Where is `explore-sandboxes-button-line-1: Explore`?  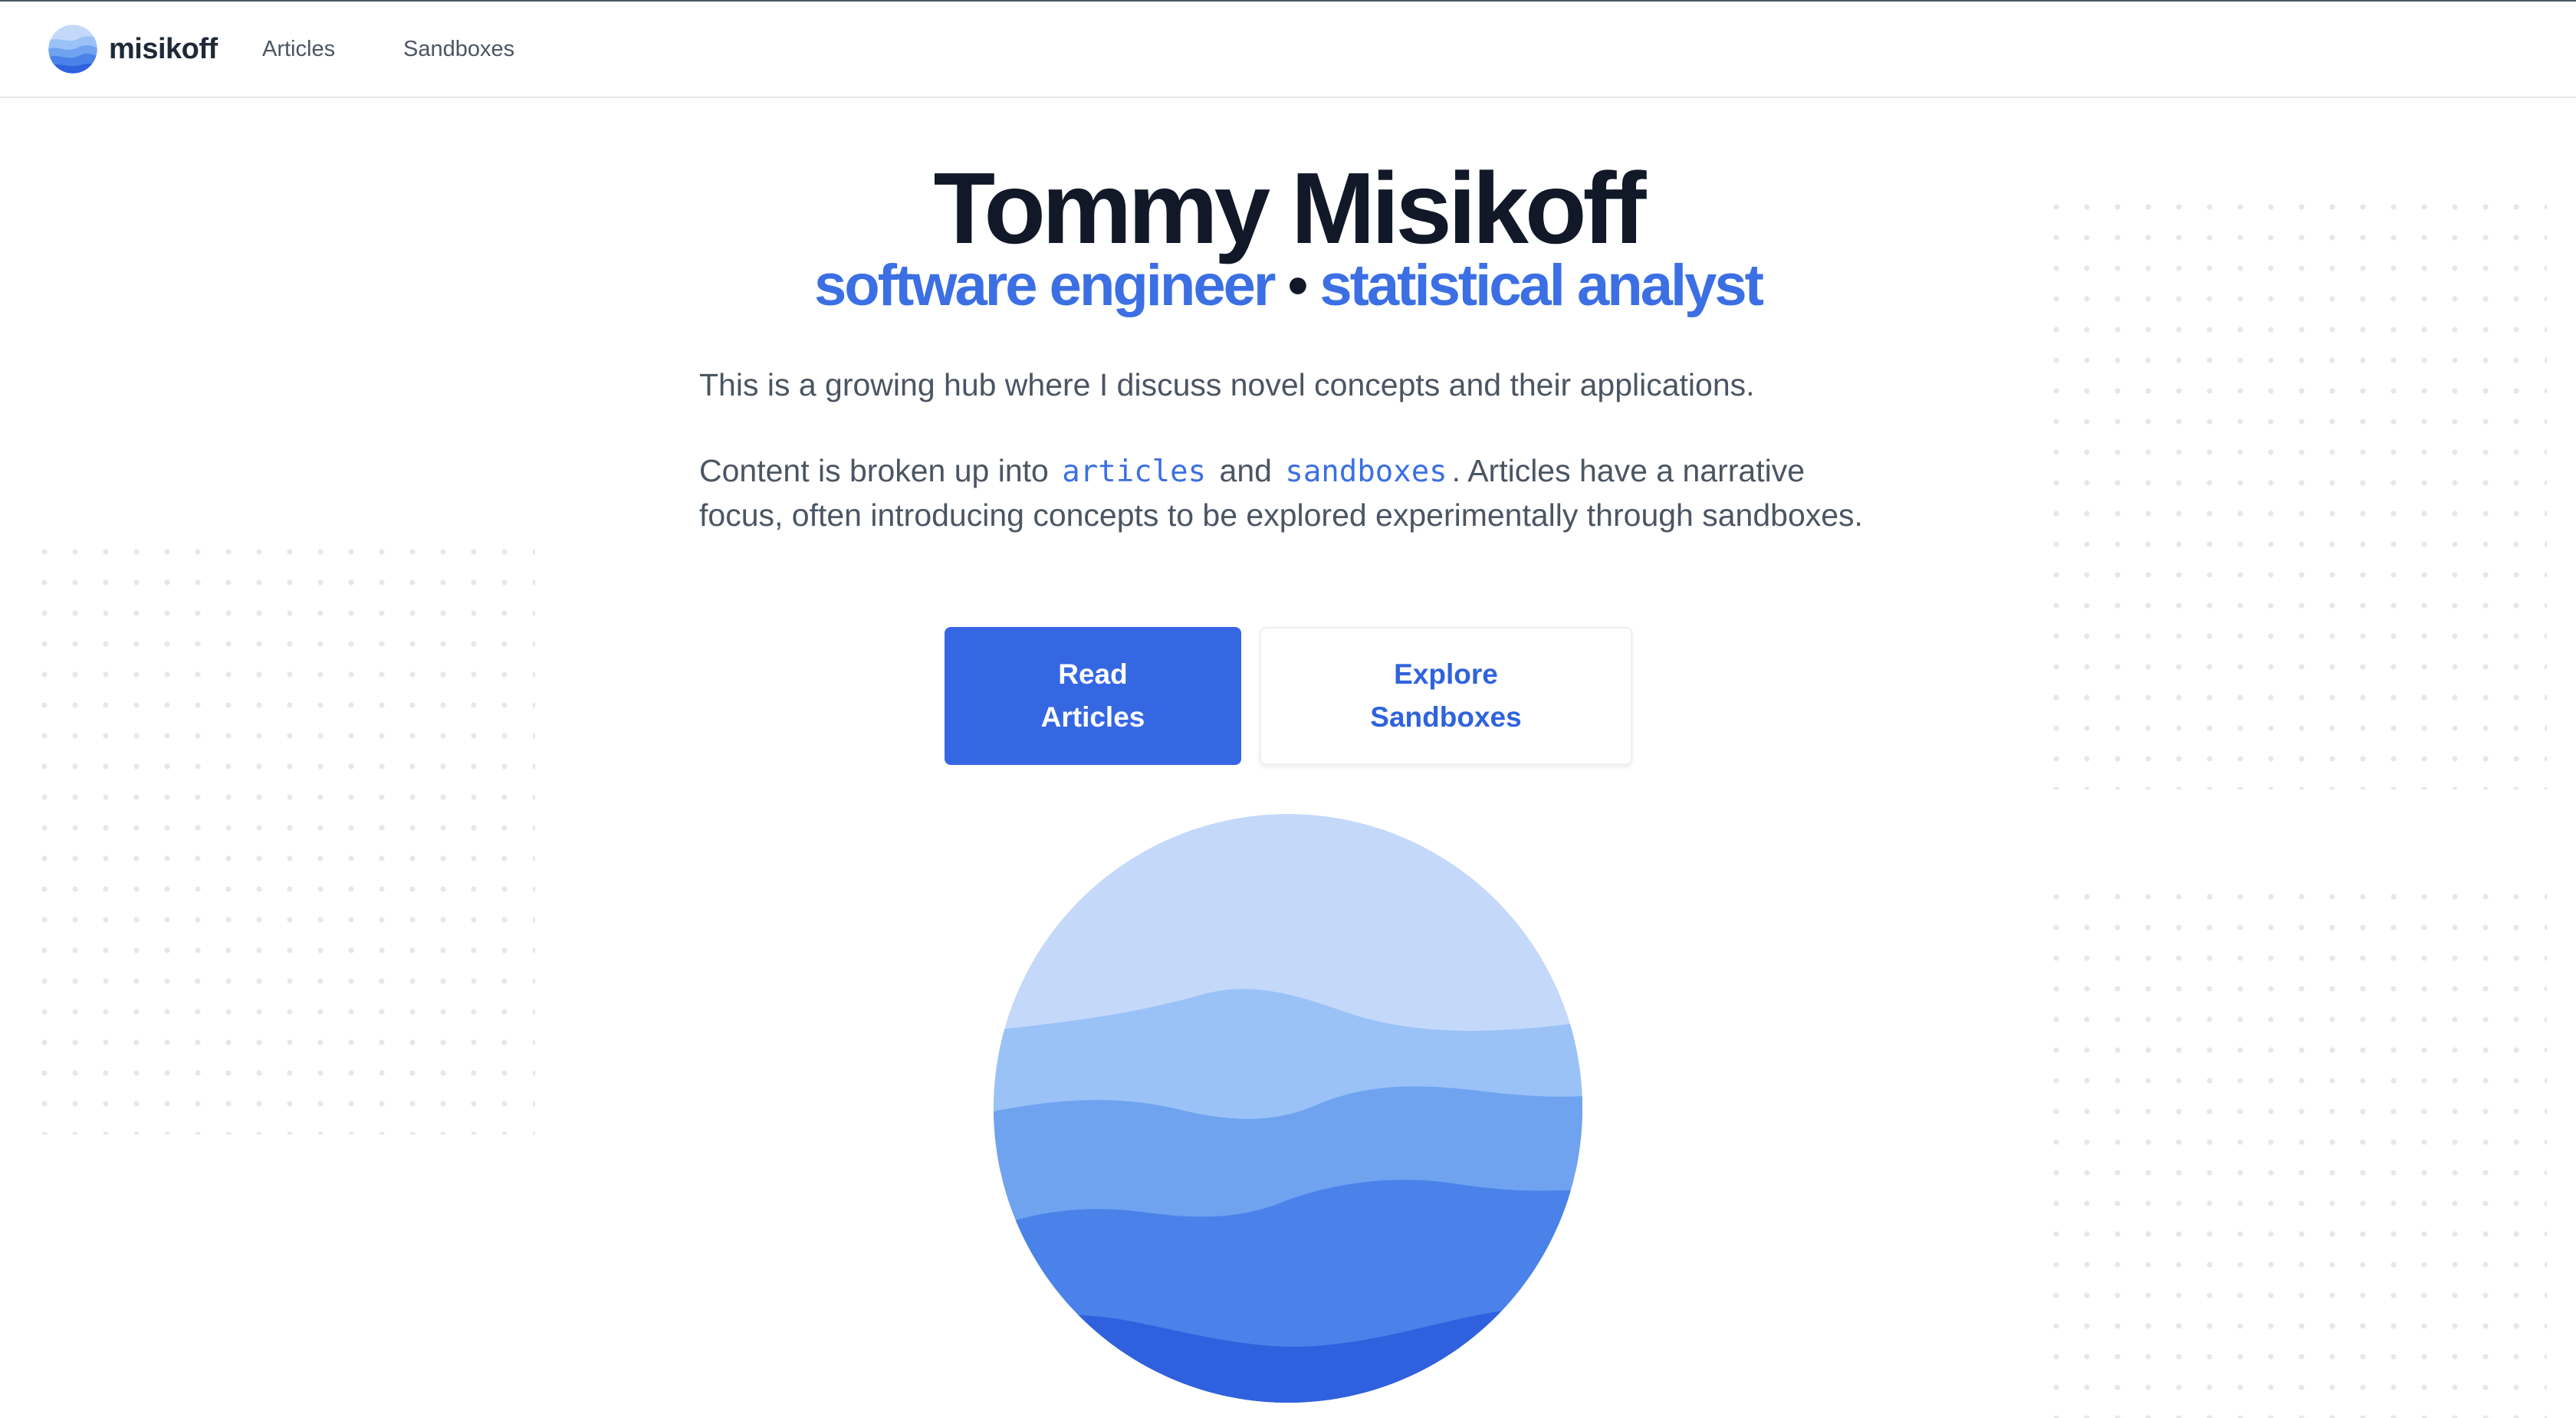 explore-sandboxes-button-line-1: Explore is located at coordinates (1446, 674).